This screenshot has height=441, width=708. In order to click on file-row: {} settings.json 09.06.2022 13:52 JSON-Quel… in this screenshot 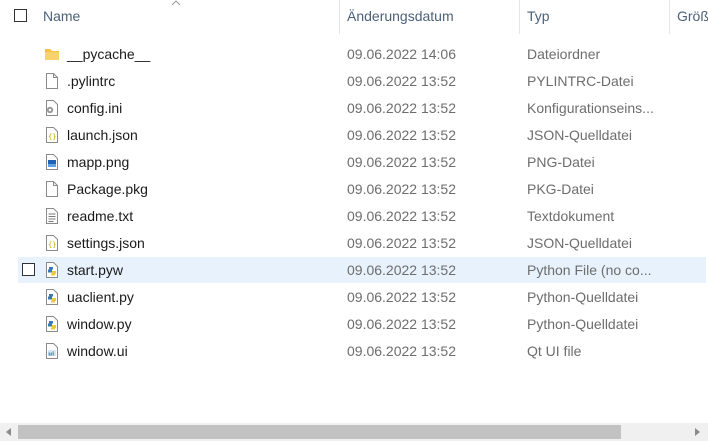, I will do `click(362, 243)`.